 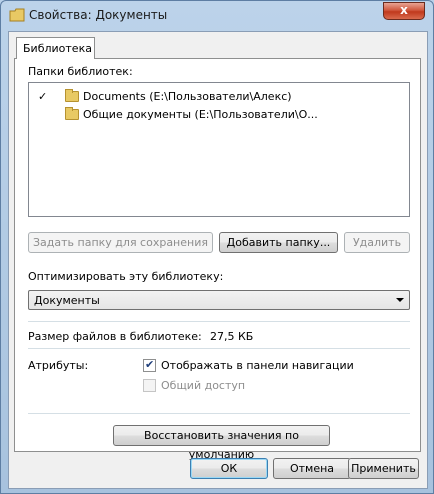 What do you see at coordinates (257, 365) in the screenshot?
I see `show-in-nav-label: Отображать в панели навигации` at bounding box center [257, 365].